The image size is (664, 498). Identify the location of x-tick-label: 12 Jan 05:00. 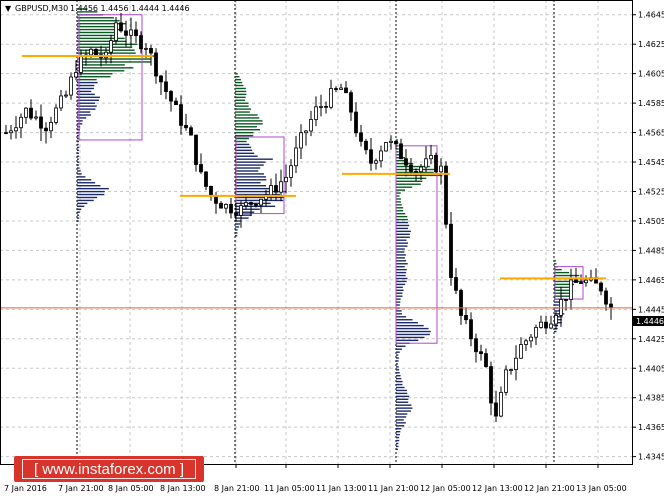
(445, 488).